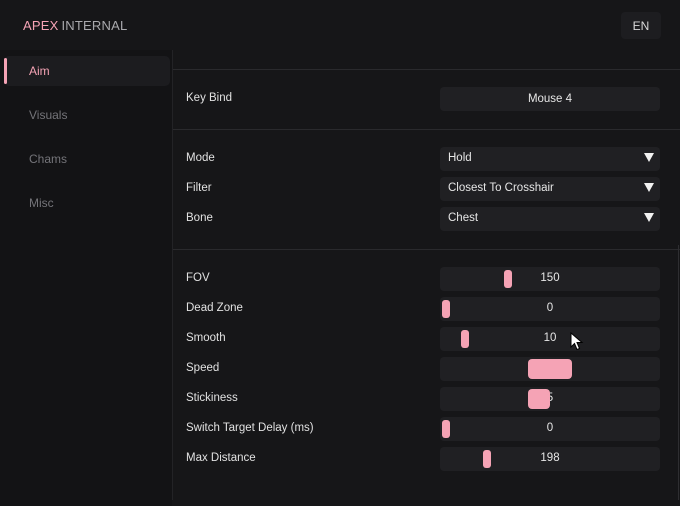 Image resolution: width=680 pixels, height=506 pixels. I want to click on max-distance-slider: 198, so click(550, 459).